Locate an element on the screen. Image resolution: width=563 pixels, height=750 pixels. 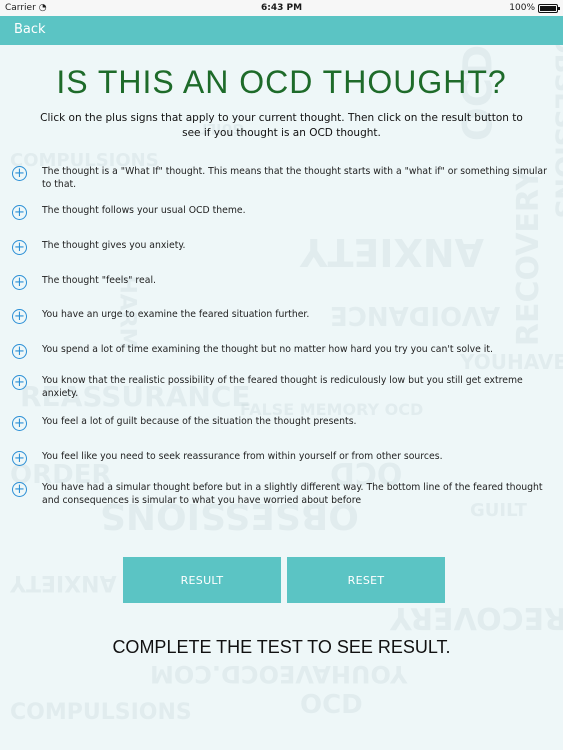
status-bar: Carrier ◔ 6:43 PM 100% is located at coordinates (281, 8).